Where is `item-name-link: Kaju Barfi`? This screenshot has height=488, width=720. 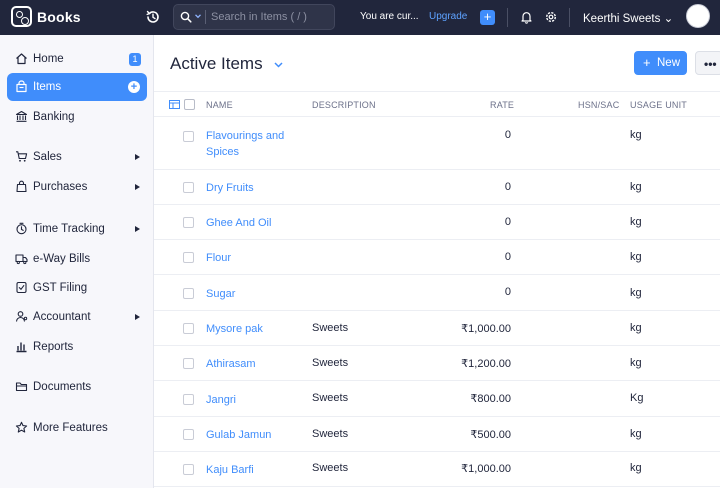 item-name-link: Kaju Barfi is located at coordinates (251, 470).